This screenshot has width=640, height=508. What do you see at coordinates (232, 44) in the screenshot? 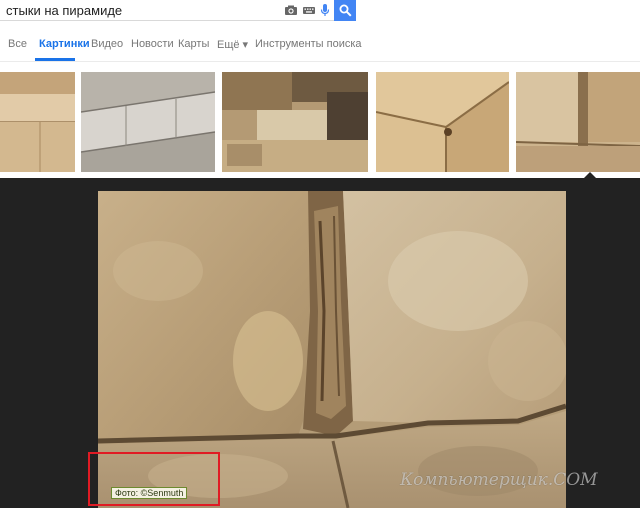
I see `tab-more: Ещё ▾` at bounding box center [232, 44].